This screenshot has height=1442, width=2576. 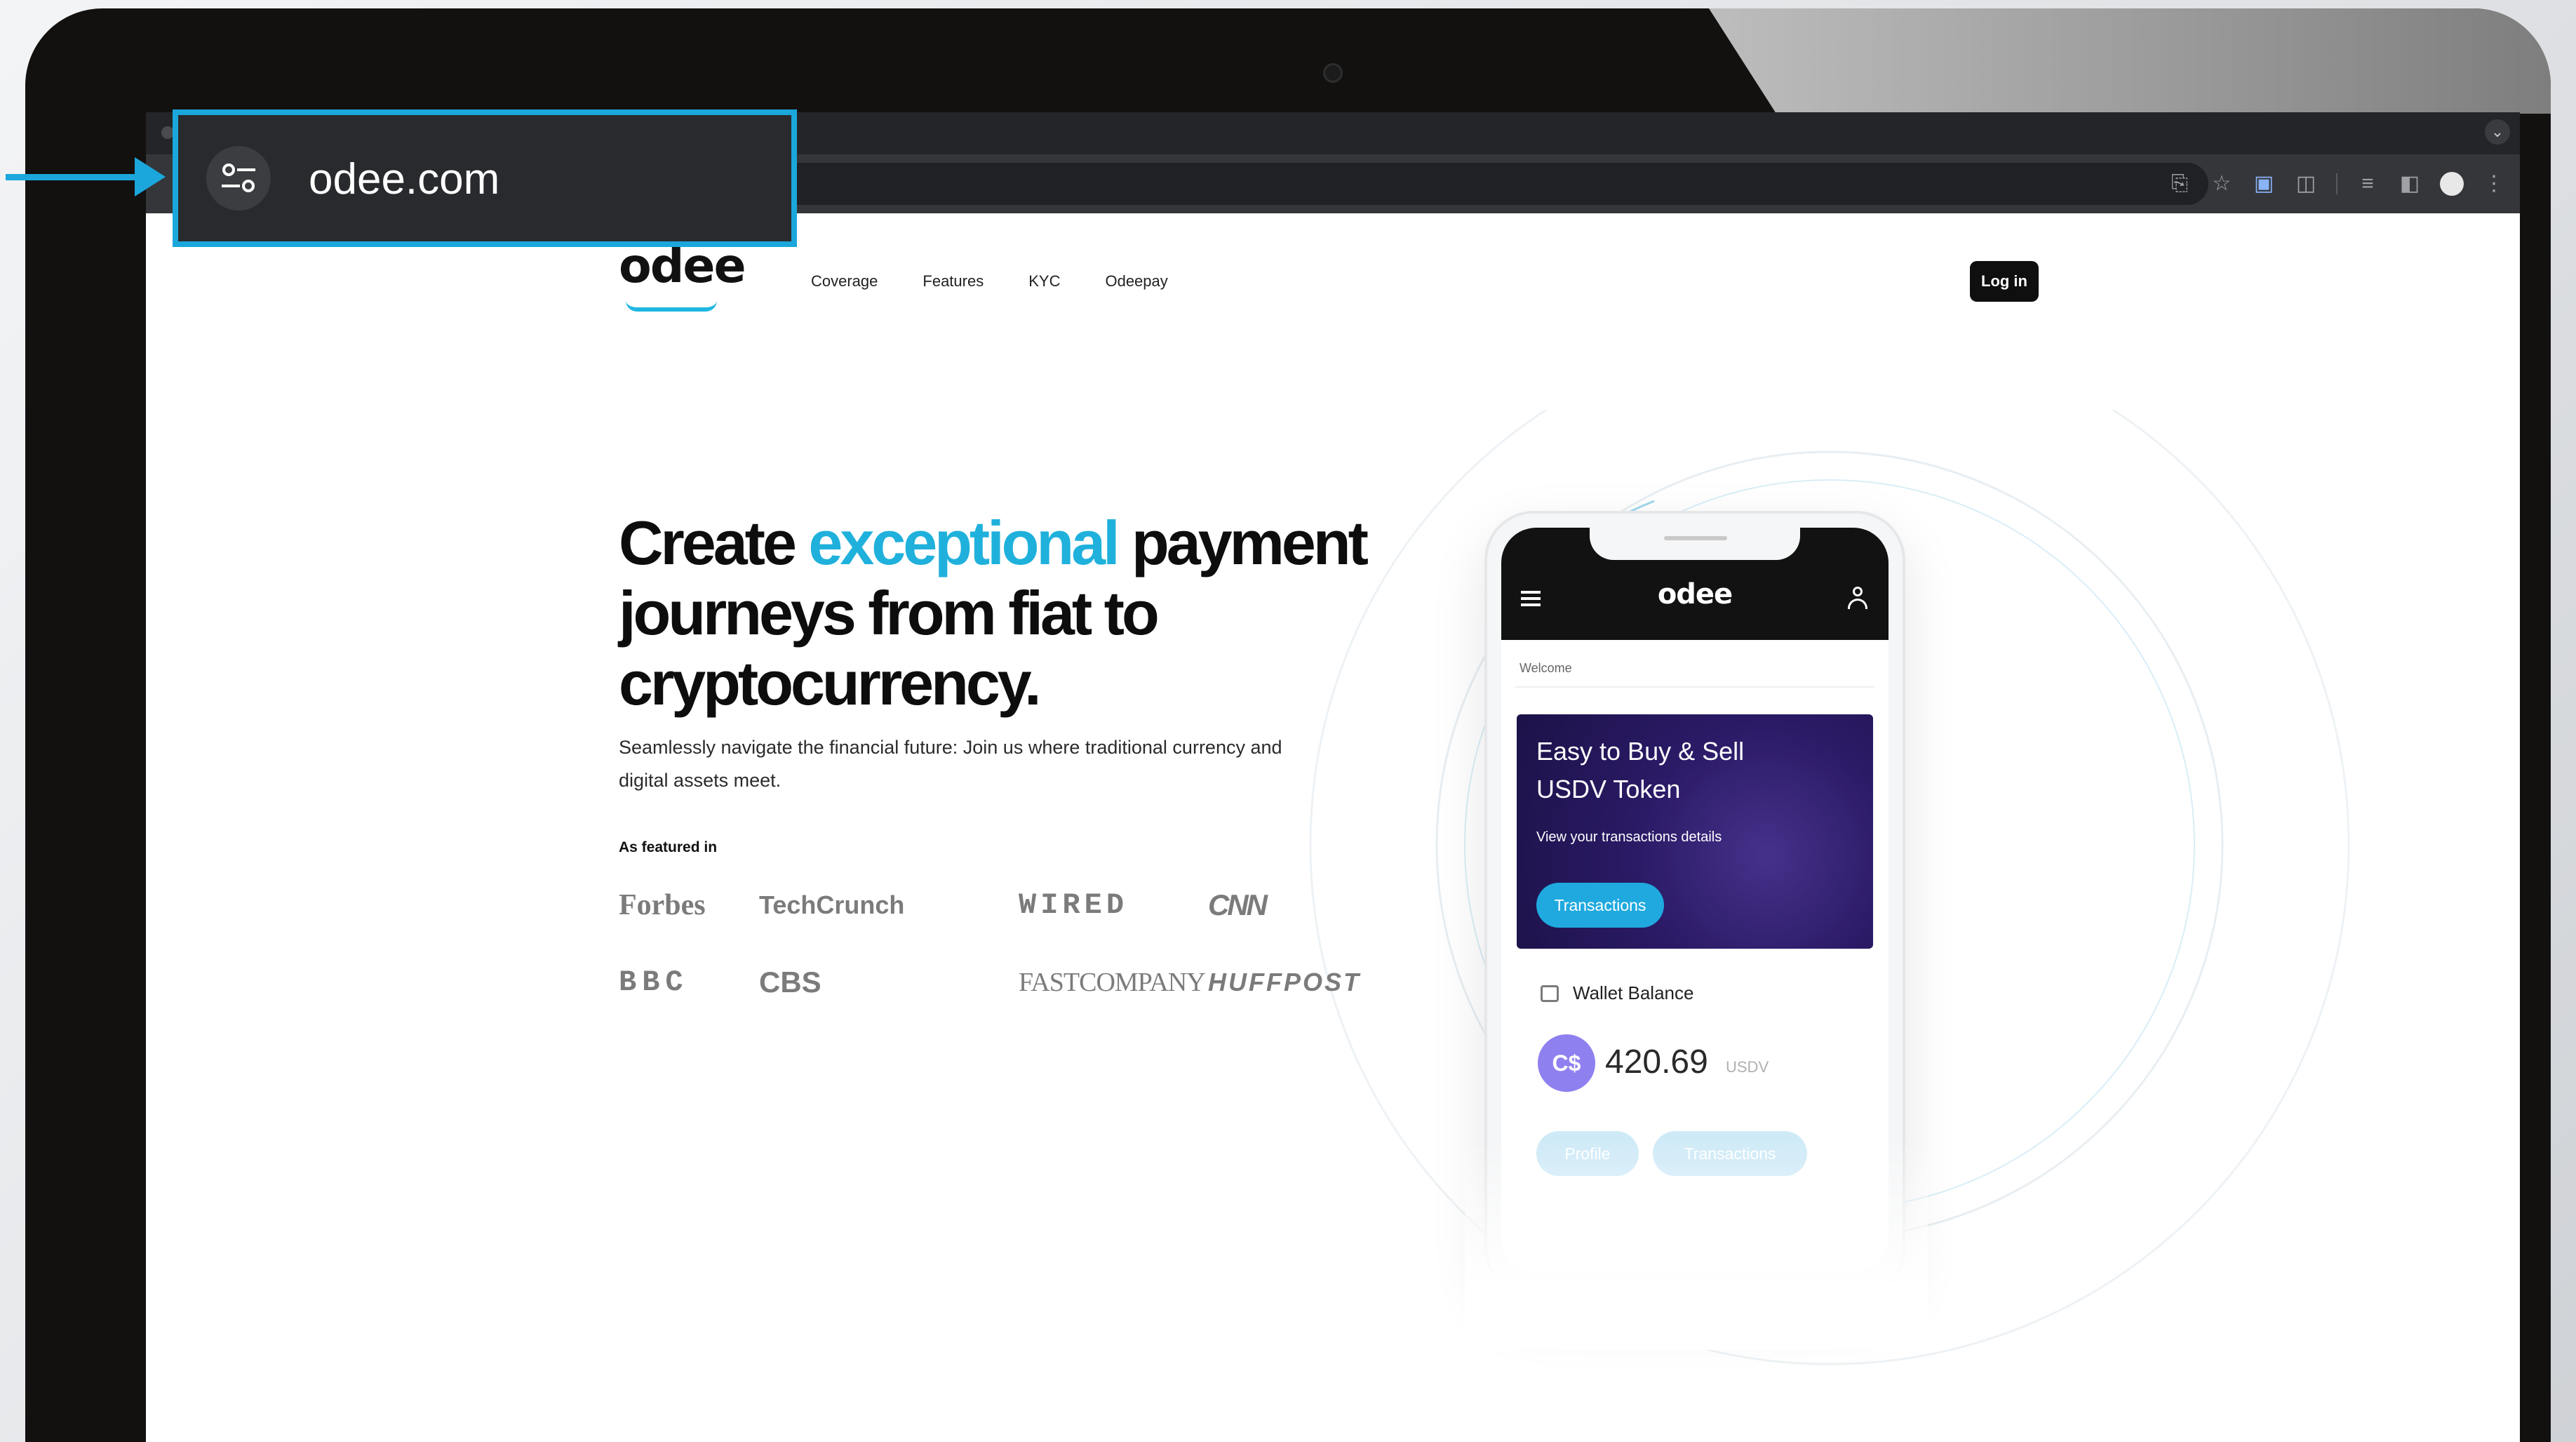 I want to click on url-callout: odee.com, so click(x=485, y=178).